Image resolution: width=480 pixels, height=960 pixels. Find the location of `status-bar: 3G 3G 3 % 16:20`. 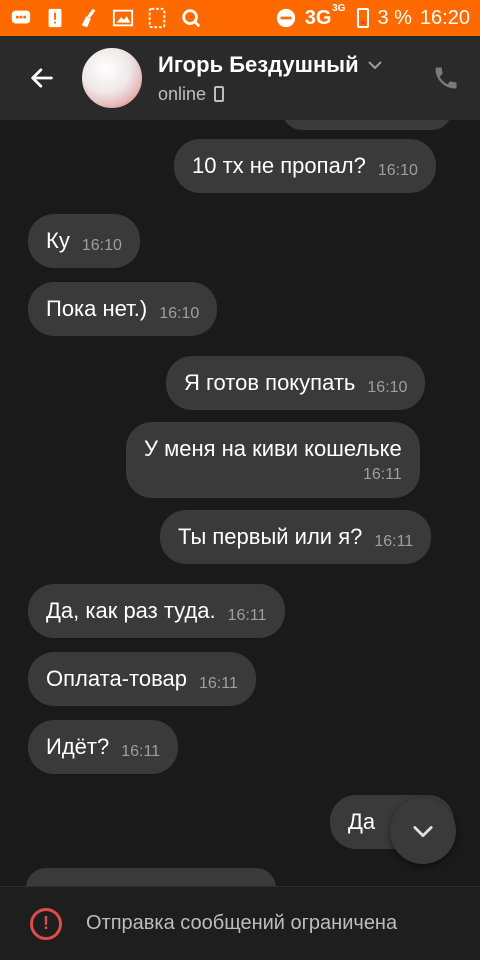

status-bar: 3G 3G 3 % 16:20 is located at coordinates (240, 18).